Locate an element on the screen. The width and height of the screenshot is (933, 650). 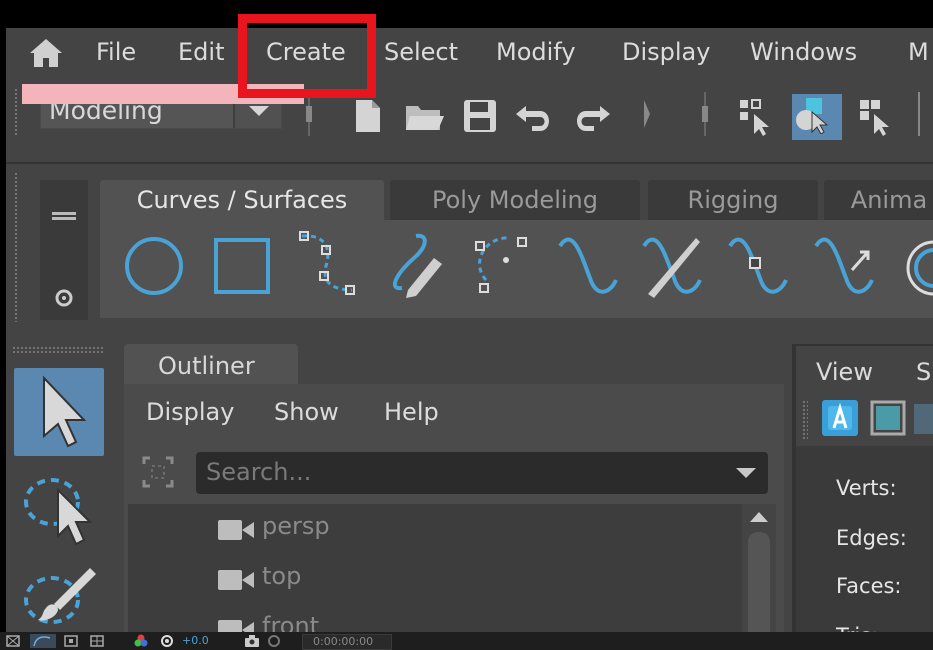
shelf-grip is located at coordinates (16, 247).